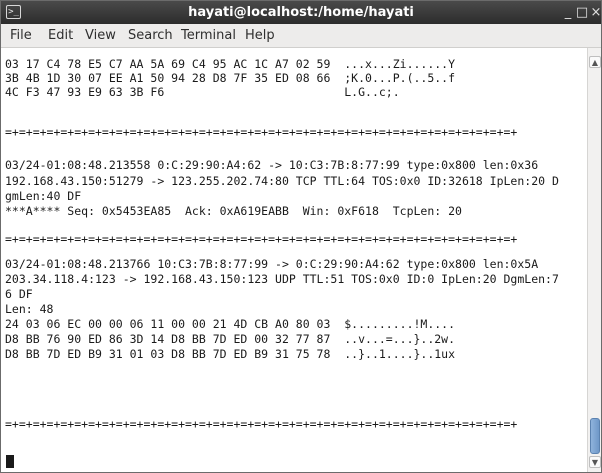 This screenshot has width=602, height=473. Describe the element at coordinates (21, 35) in the screenshot. I see `menu-file: File` at that location.